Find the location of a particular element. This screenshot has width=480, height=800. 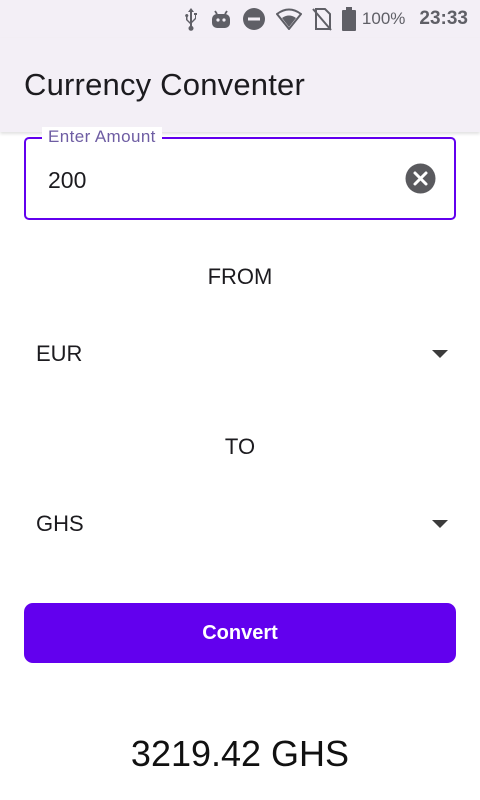

from-label: FROM is located at coordinates (240, 276).